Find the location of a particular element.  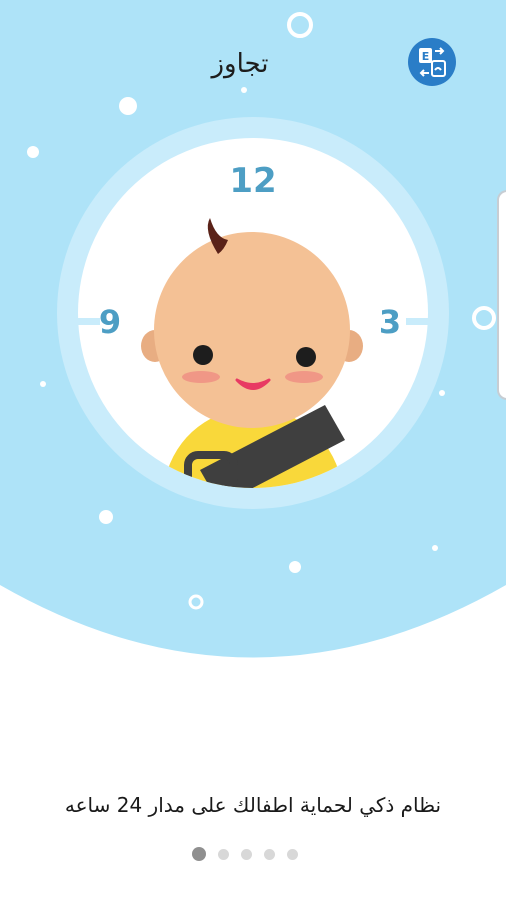

baby-right-eye is located at coordinates (306, 357).